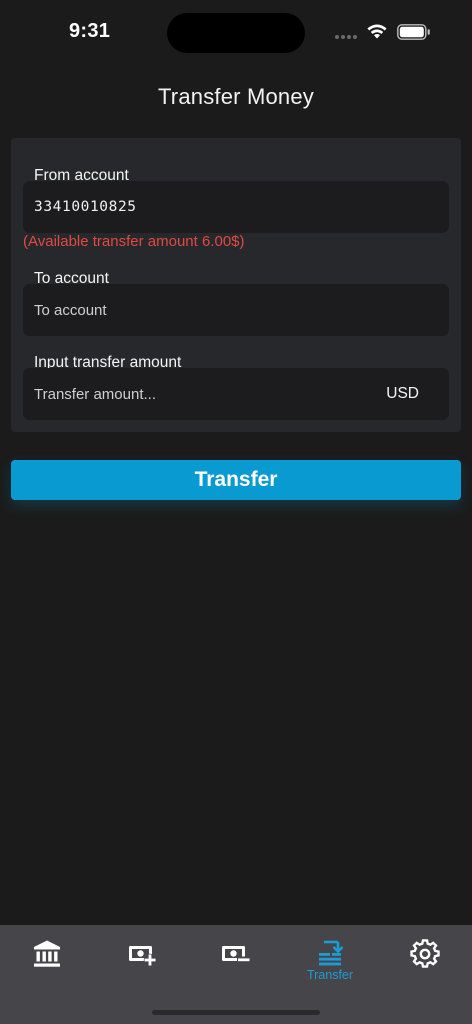 This screenshot has height=1024, width=472. I want to click on bank-icon, so click(47, 953).